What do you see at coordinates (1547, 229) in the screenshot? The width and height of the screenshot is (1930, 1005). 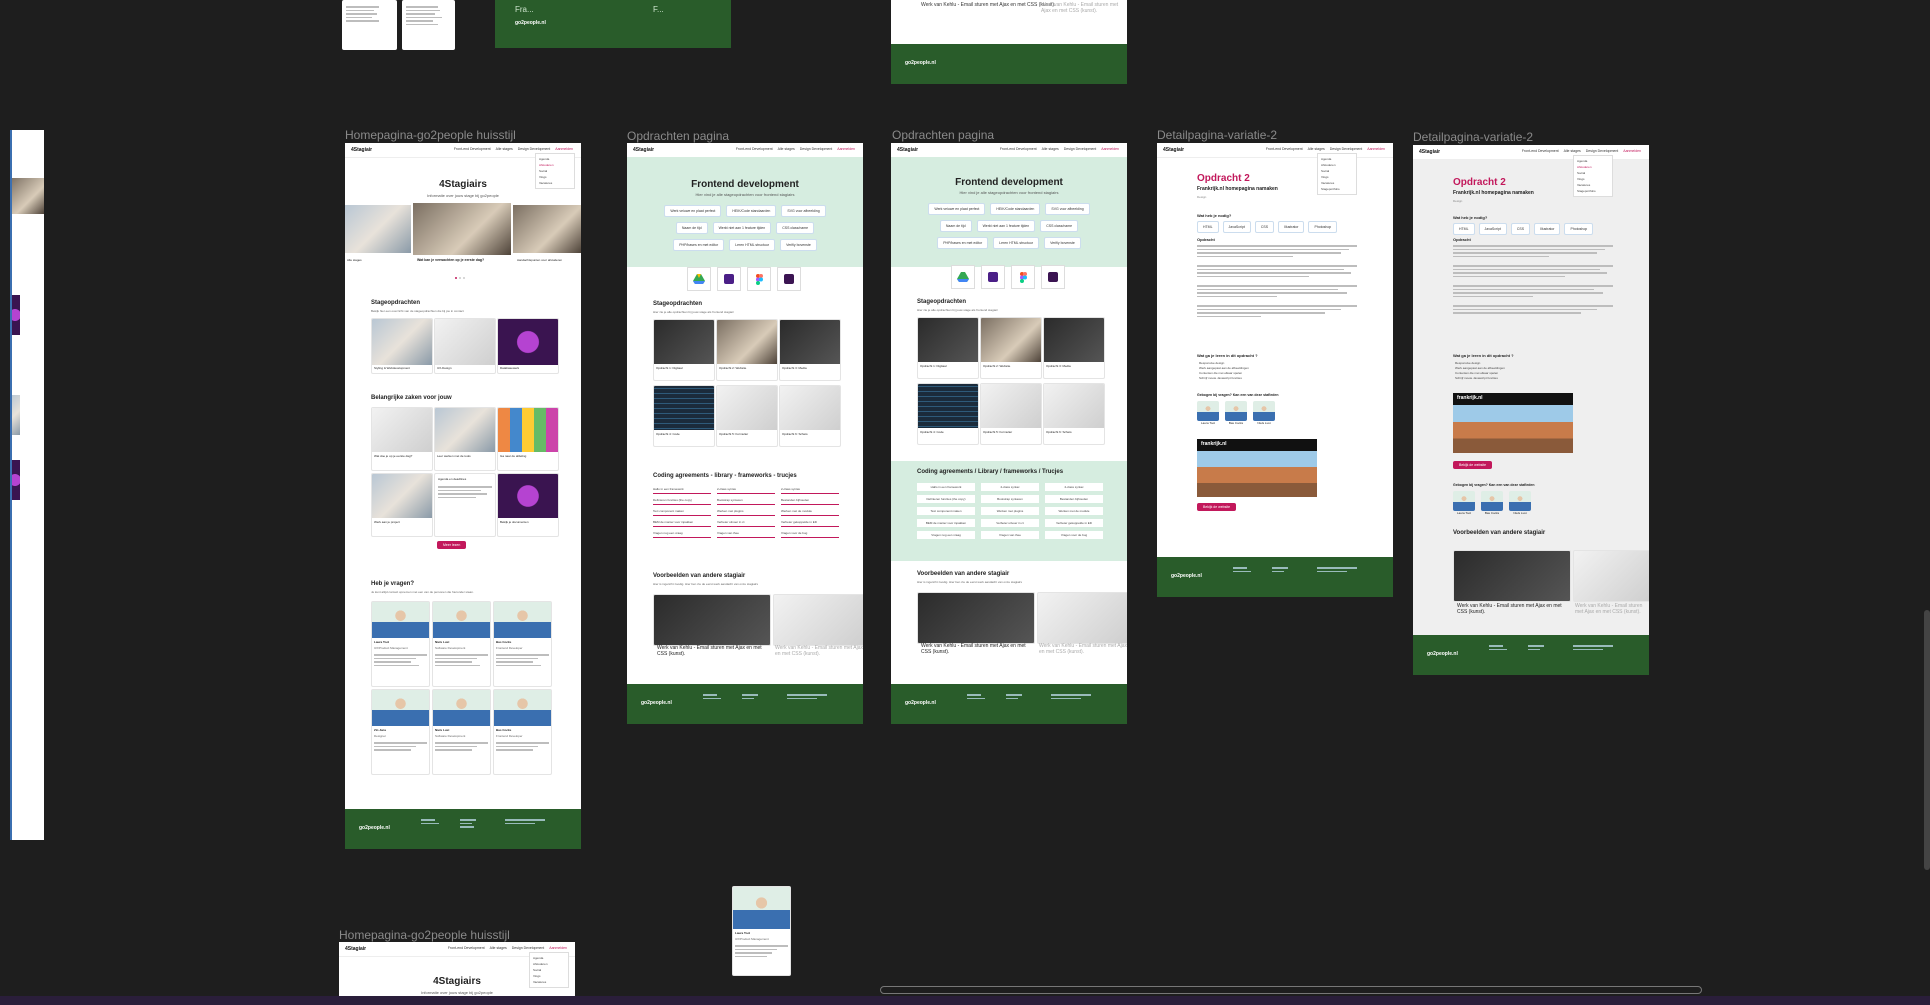 I see `tool-chip: Illustrator` at bounding box center [1547, 229].